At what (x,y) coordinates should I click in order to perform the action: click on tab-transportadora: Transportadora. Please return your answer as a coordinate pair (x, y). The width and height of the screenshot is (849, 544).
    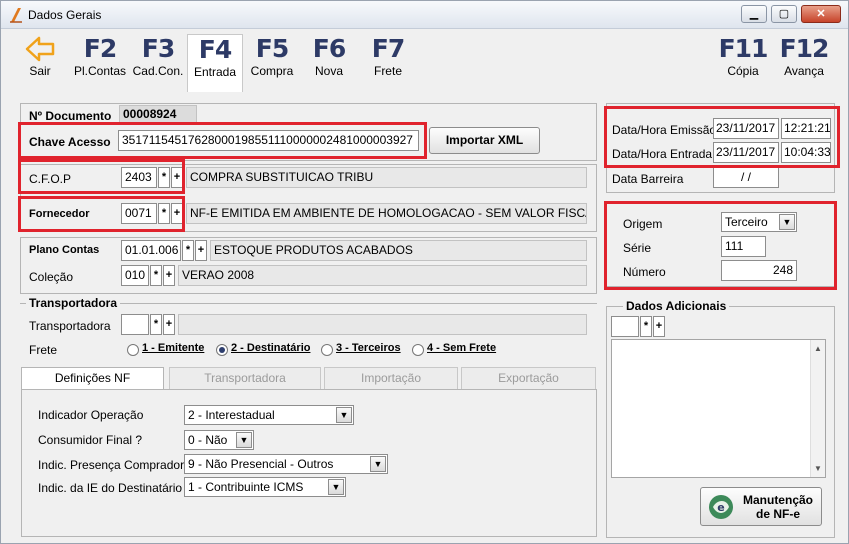
    Looking at the image, I should click on (245, 378).